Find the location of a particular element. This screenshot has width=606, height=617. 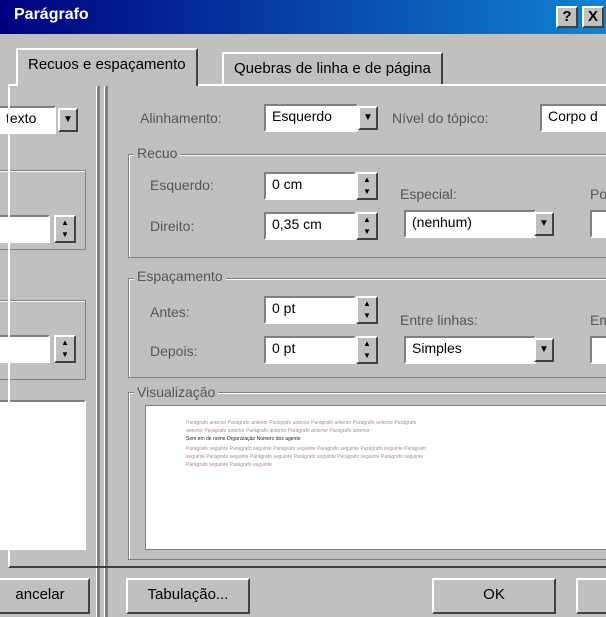

indent-by-input is located at coordinates (598, 224).